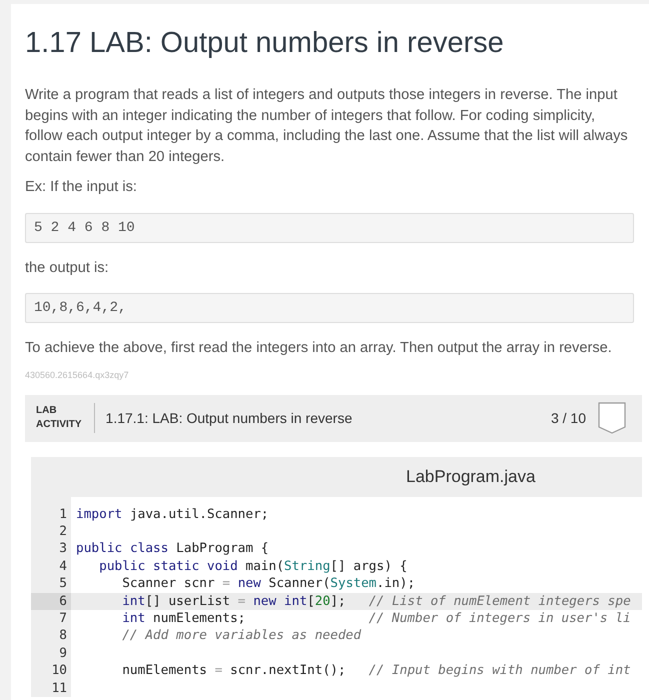 This screenshot has width=649, height=700. Describe the element at coordinates (319, 348) in the screenshot. I see `instruction-text: To achieve the above, first read the integers into an array. Then output the array in reverse.` at that location.